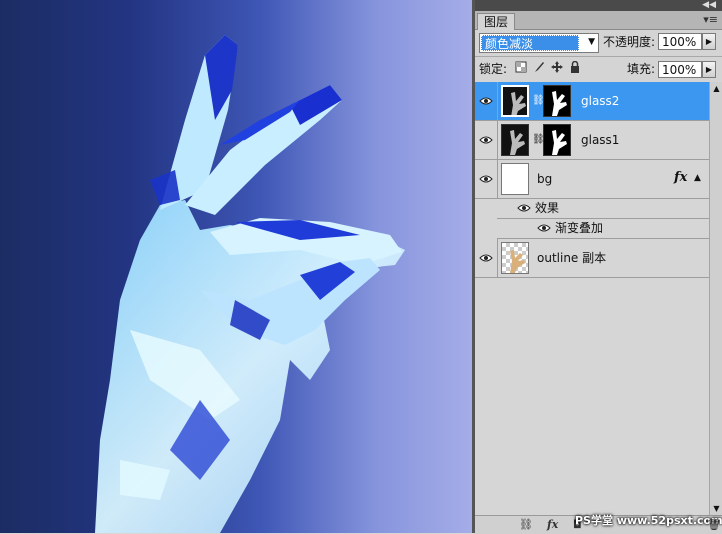 Image resolution: width=722 pixels, height=534 pixels. Describe the element at coordinates (552, 525) in the screenshot. I see `add-layer-style-fx-icon: fx` at that location.